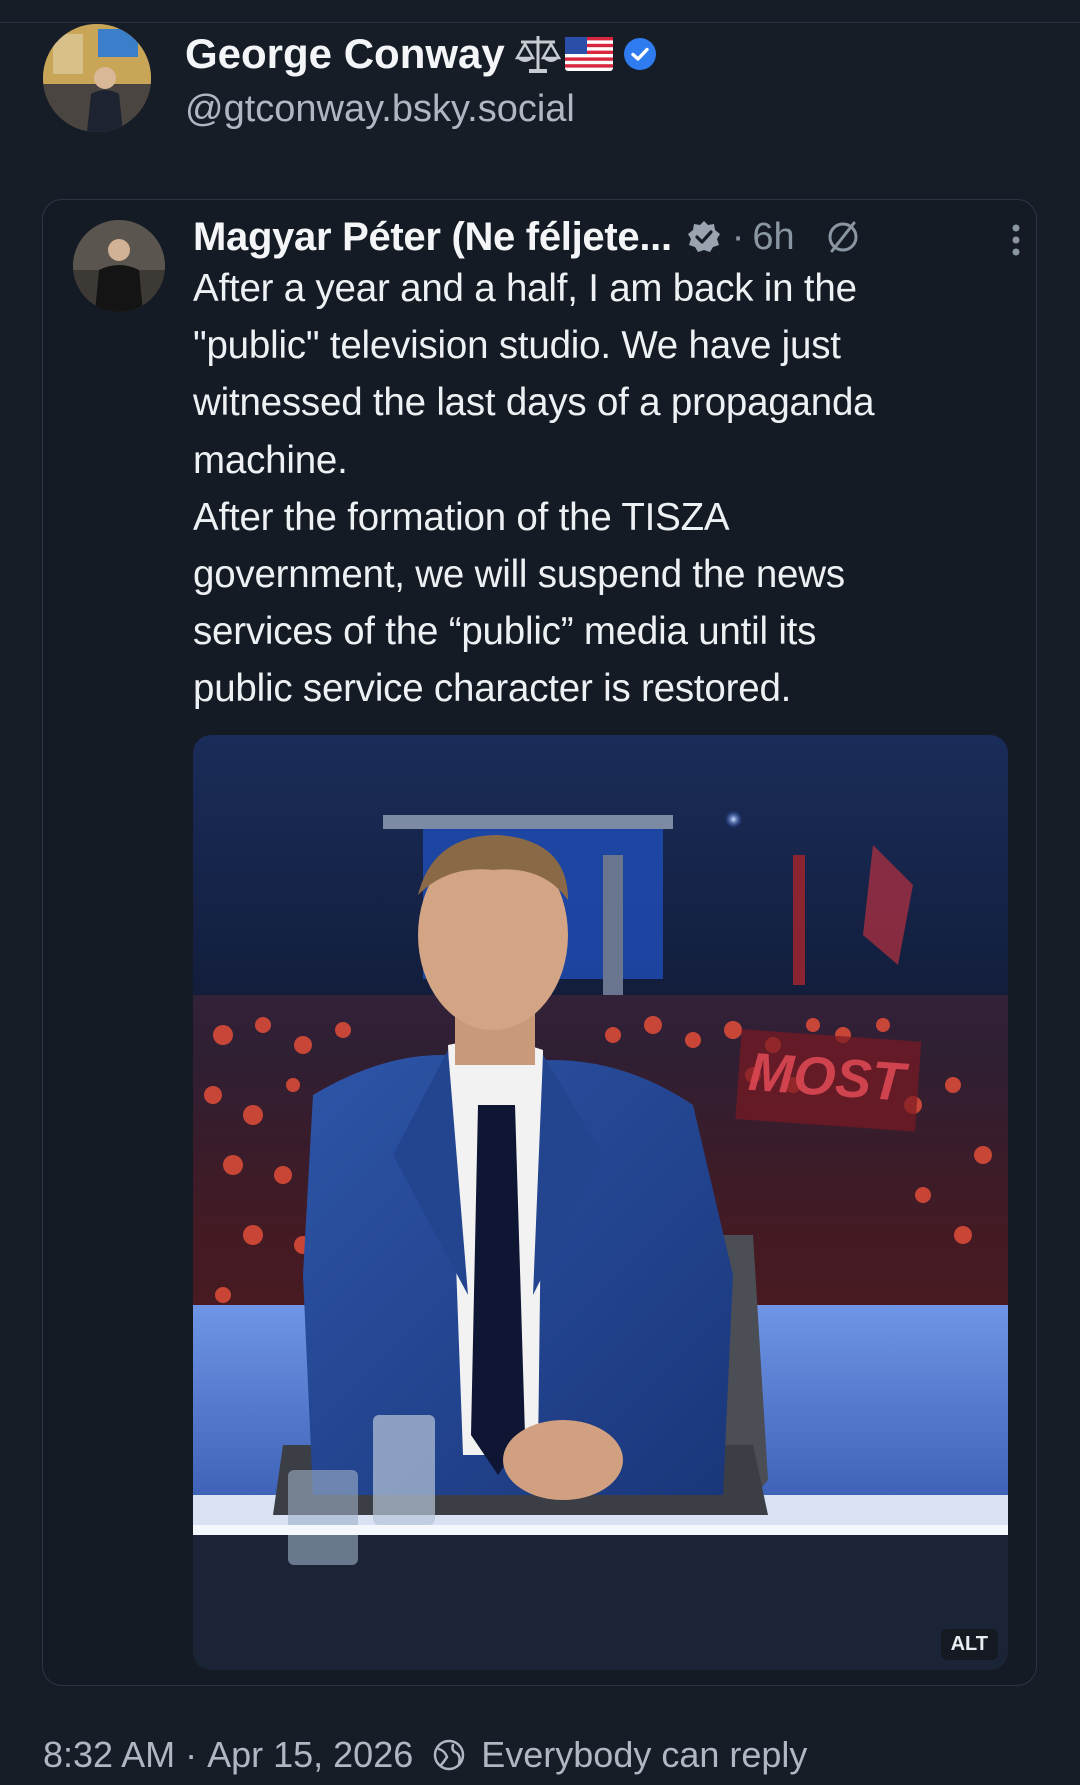 The height and width of the screenshot is (1785, 1080). What do you see at coordinates (449, 1755) in the screenshot?
I see `globe-reply-icon` at bounding box center [449, 1755].